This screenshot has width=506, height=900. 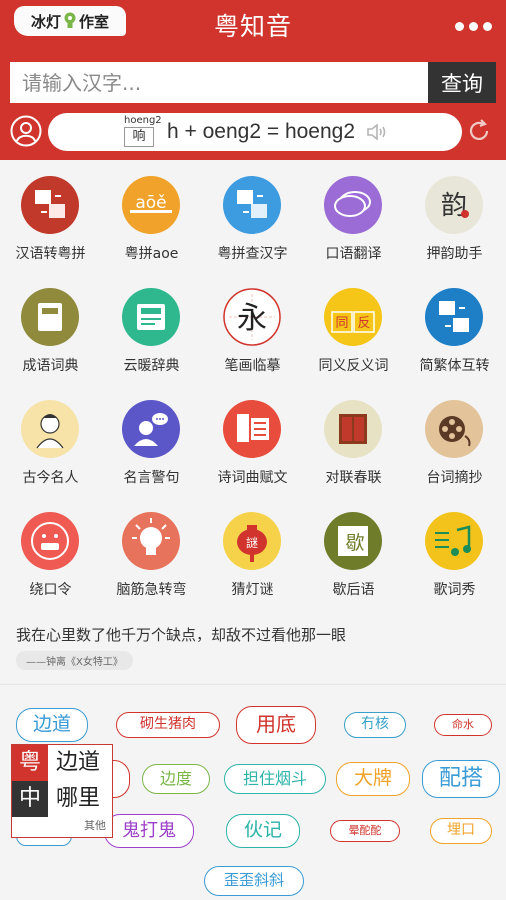 I want to click on word-tag: 担住烟斗, so click(x=275, y=779).